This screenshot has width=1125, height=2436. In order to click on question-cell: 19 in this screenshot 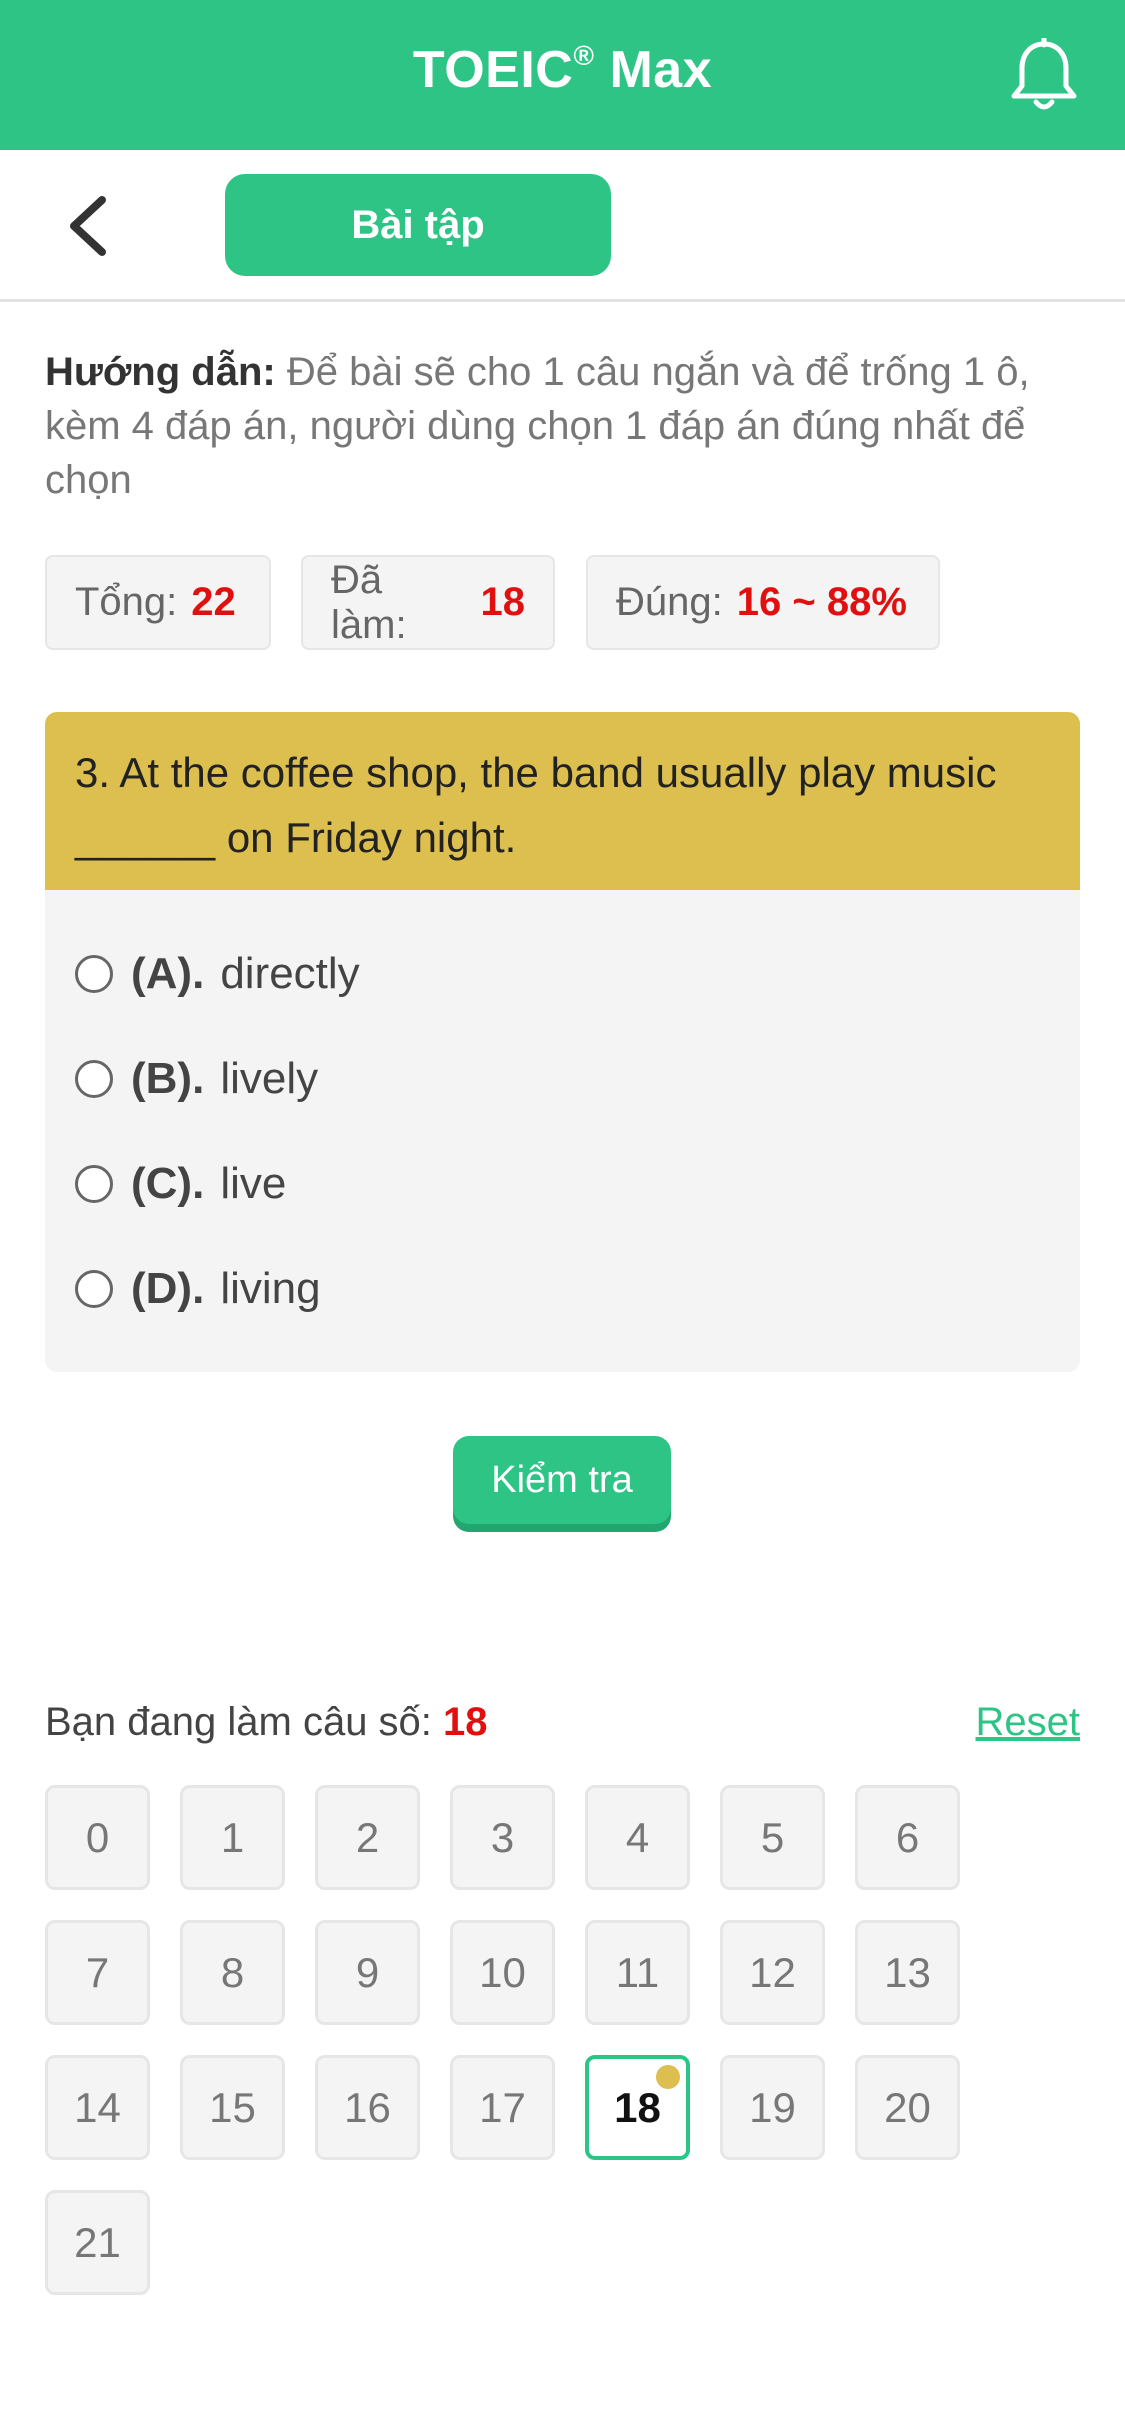, I will do `click(772, 2107)`.